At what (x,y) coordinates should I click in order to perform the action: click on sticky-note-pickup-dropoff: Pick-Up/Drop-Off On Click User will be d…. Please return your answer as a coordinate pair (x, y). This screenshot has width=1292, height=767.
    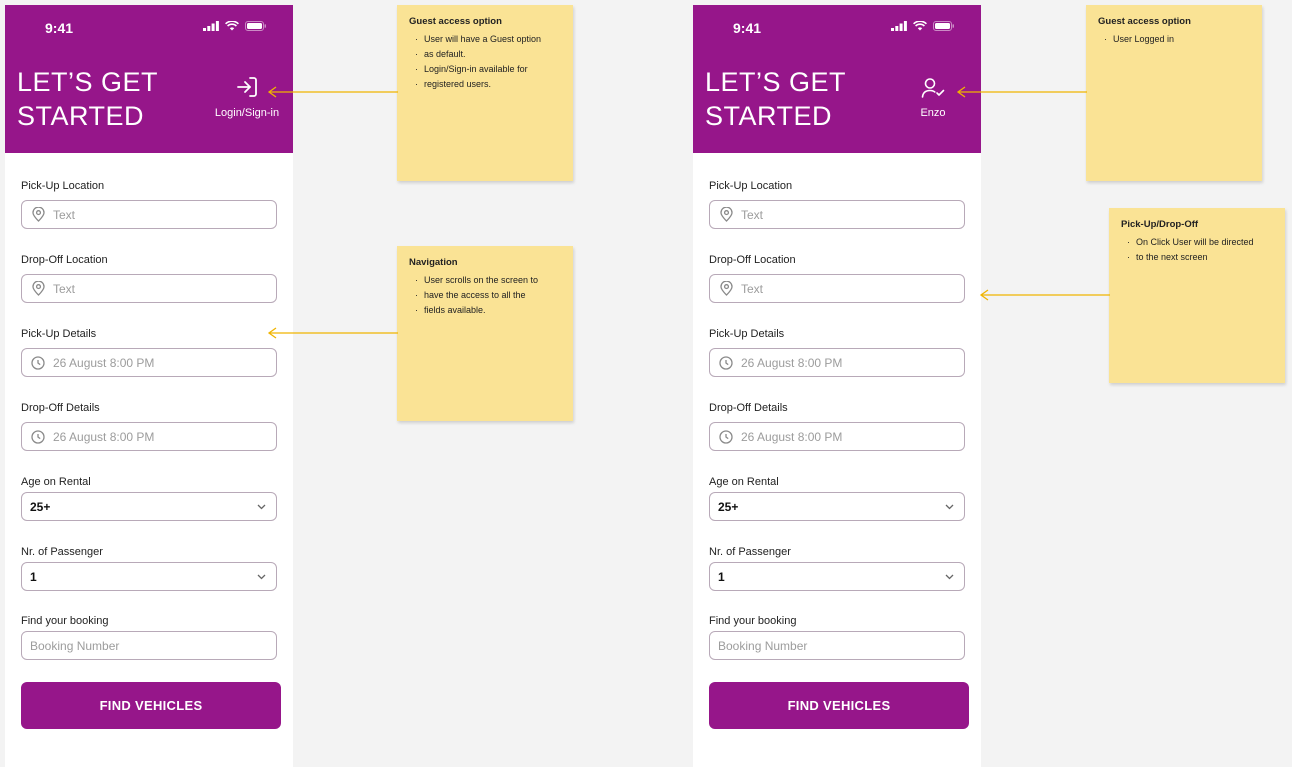
    Looking at the image, I should click on (1197, 295).